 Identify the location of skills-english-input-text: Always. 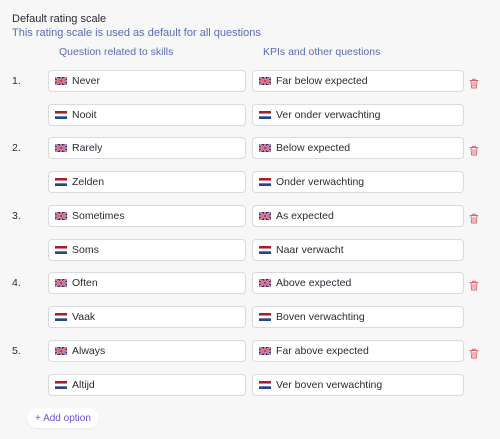
(89, 351).